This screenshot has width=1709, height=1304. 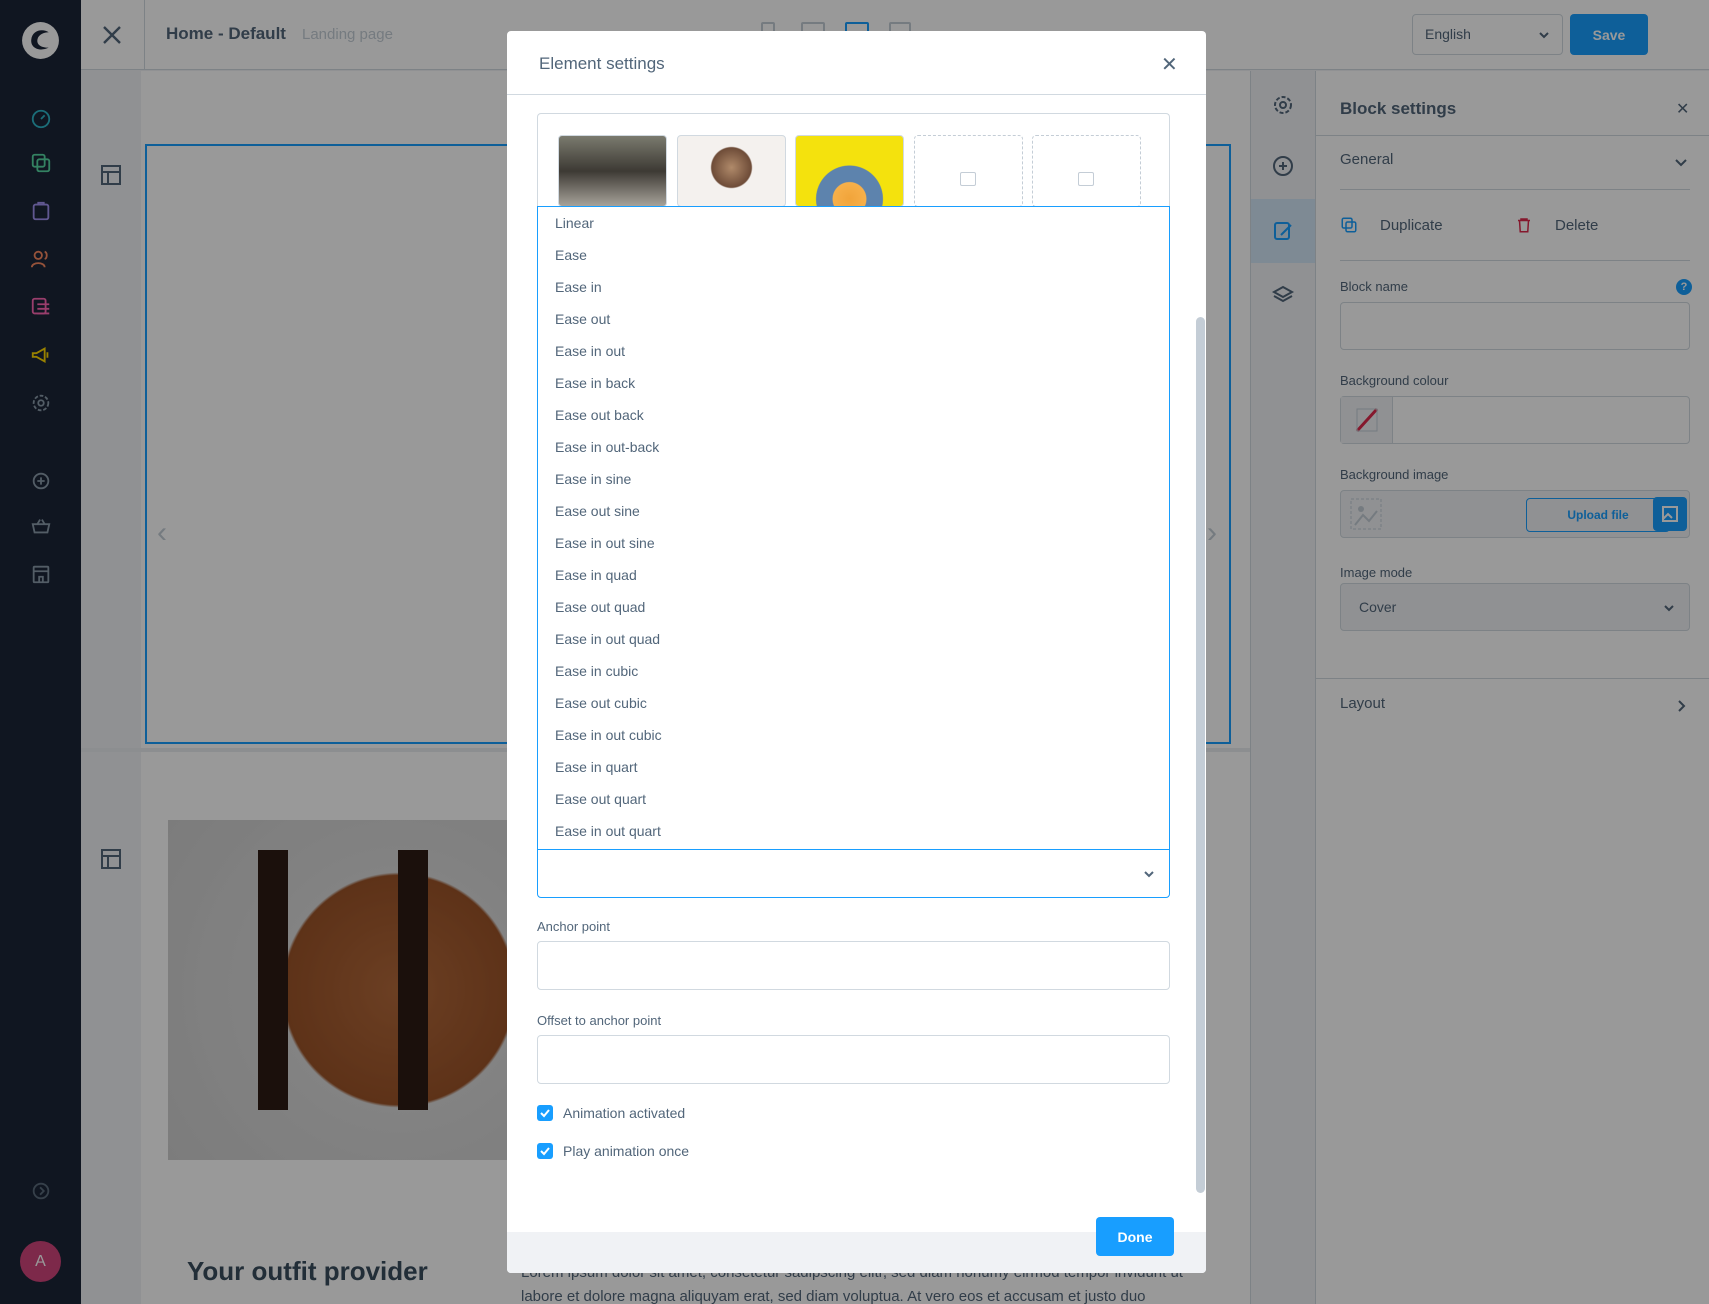 I want to click on done-button: Done, so click(x=1135, y=1236).